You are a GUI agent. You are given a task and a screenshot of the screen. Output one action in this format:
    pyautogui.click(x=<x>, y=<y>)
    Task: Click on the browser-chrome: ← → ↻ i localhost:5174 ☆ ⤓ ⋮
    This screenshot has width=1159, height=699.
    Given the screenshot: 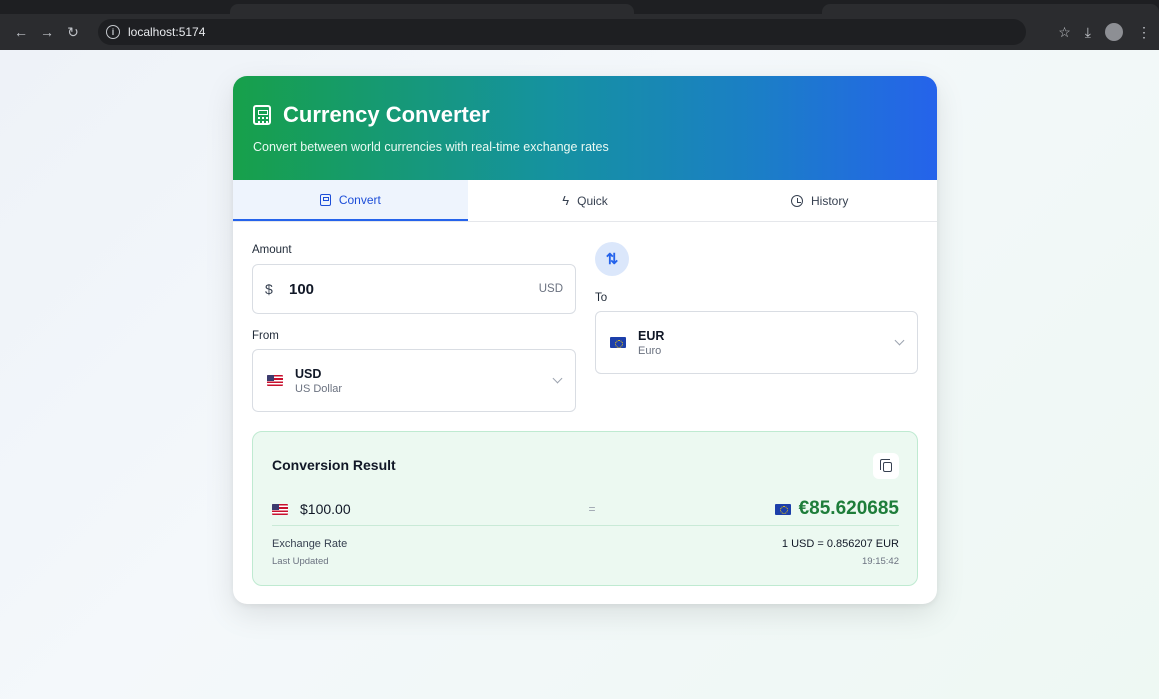 What is the action you would take?
    pyautogui.click(x=579, y=25)
    